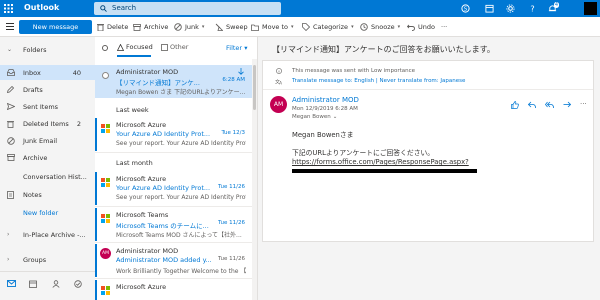 Image resolution: width=600 pixels, height=300 pixels. What do you see at coordinates (47, 106) in the screenshot?
I see `sidebar-item-sent: Sent Items` at bounding box center [47, 106].